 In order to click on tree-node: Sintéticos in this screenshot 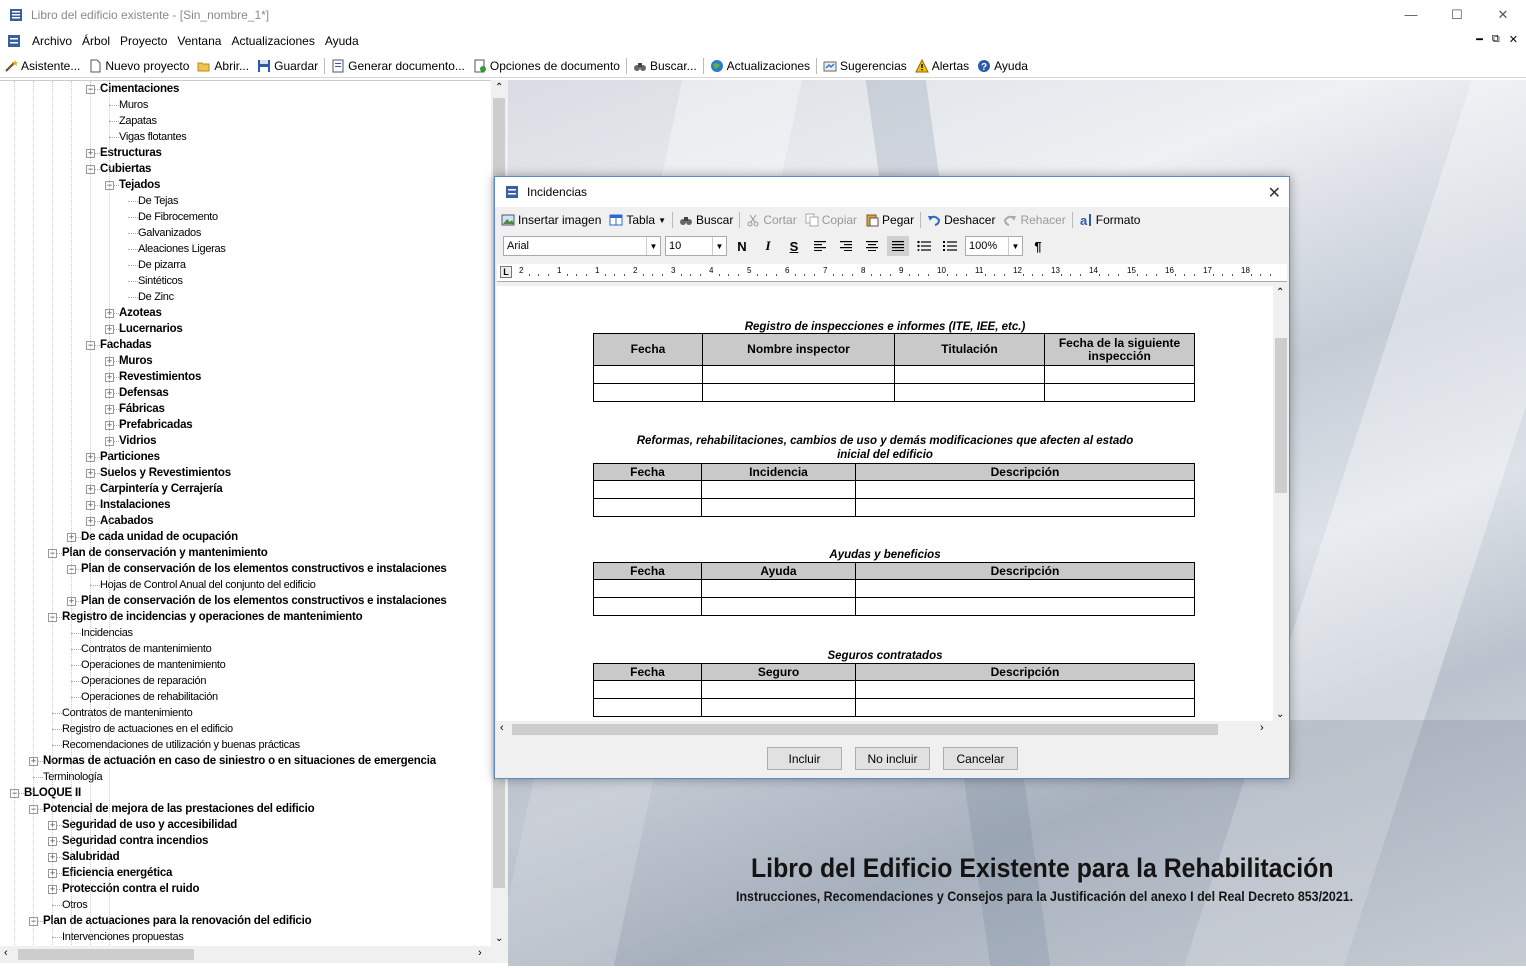, I will do `click(160, 281)`.